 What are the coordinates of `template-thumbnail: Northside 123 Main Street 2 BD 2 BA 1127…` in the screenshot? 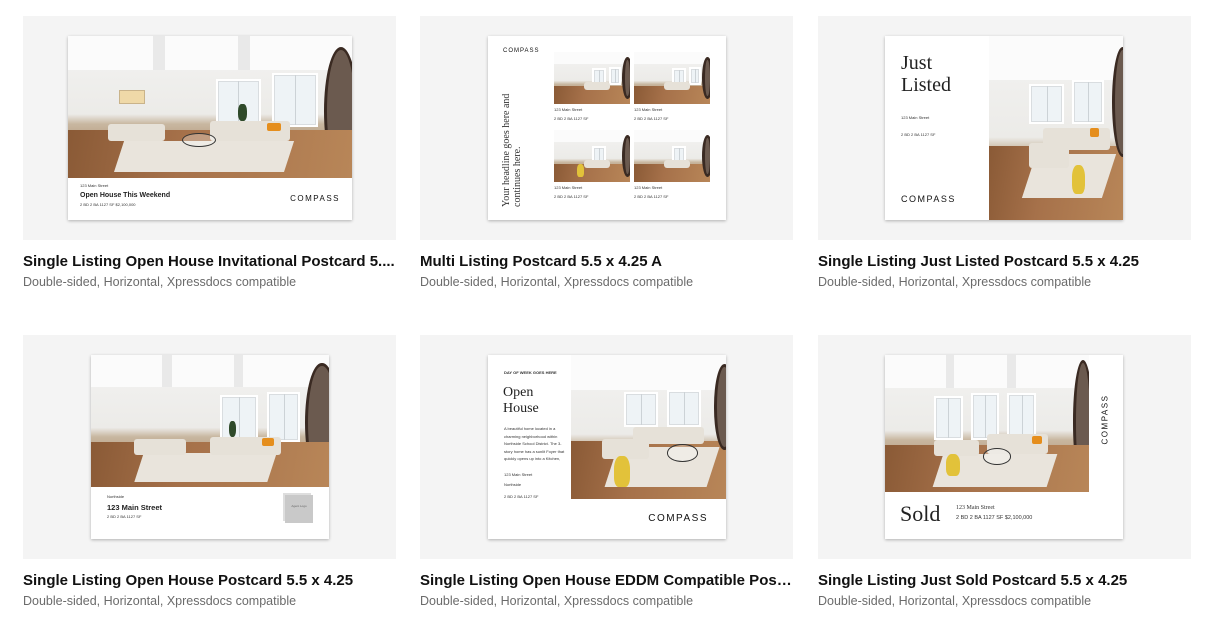 It's located at (209, 447).